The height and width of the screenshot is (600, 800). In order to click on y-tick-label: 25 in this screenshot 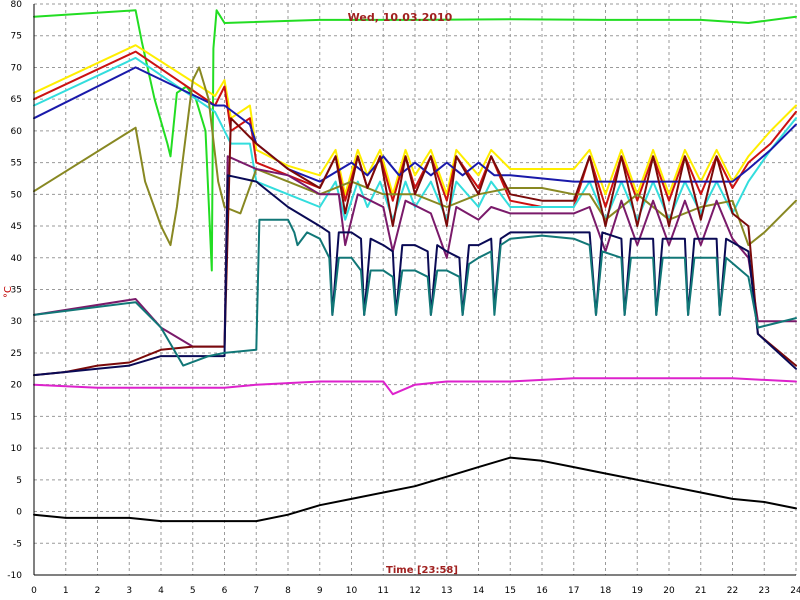, I will do `click(16, 354)`.